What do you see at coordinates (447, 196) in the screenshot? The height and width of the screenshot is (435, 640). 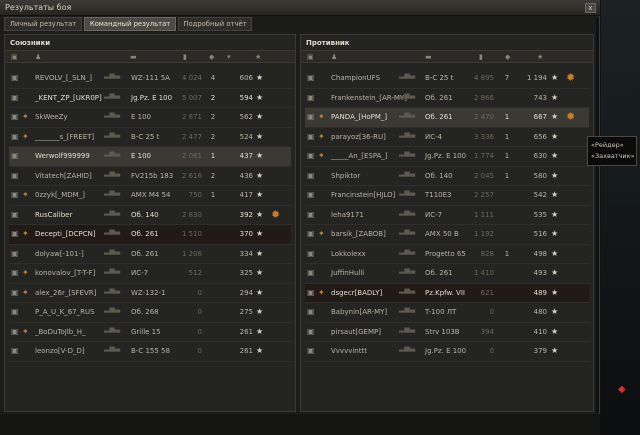 I see `player-row: ▣ Francinstein[HJLO] ▂▅▃ T110E3 2 257 542 ★` at bounding box center [447, 196].